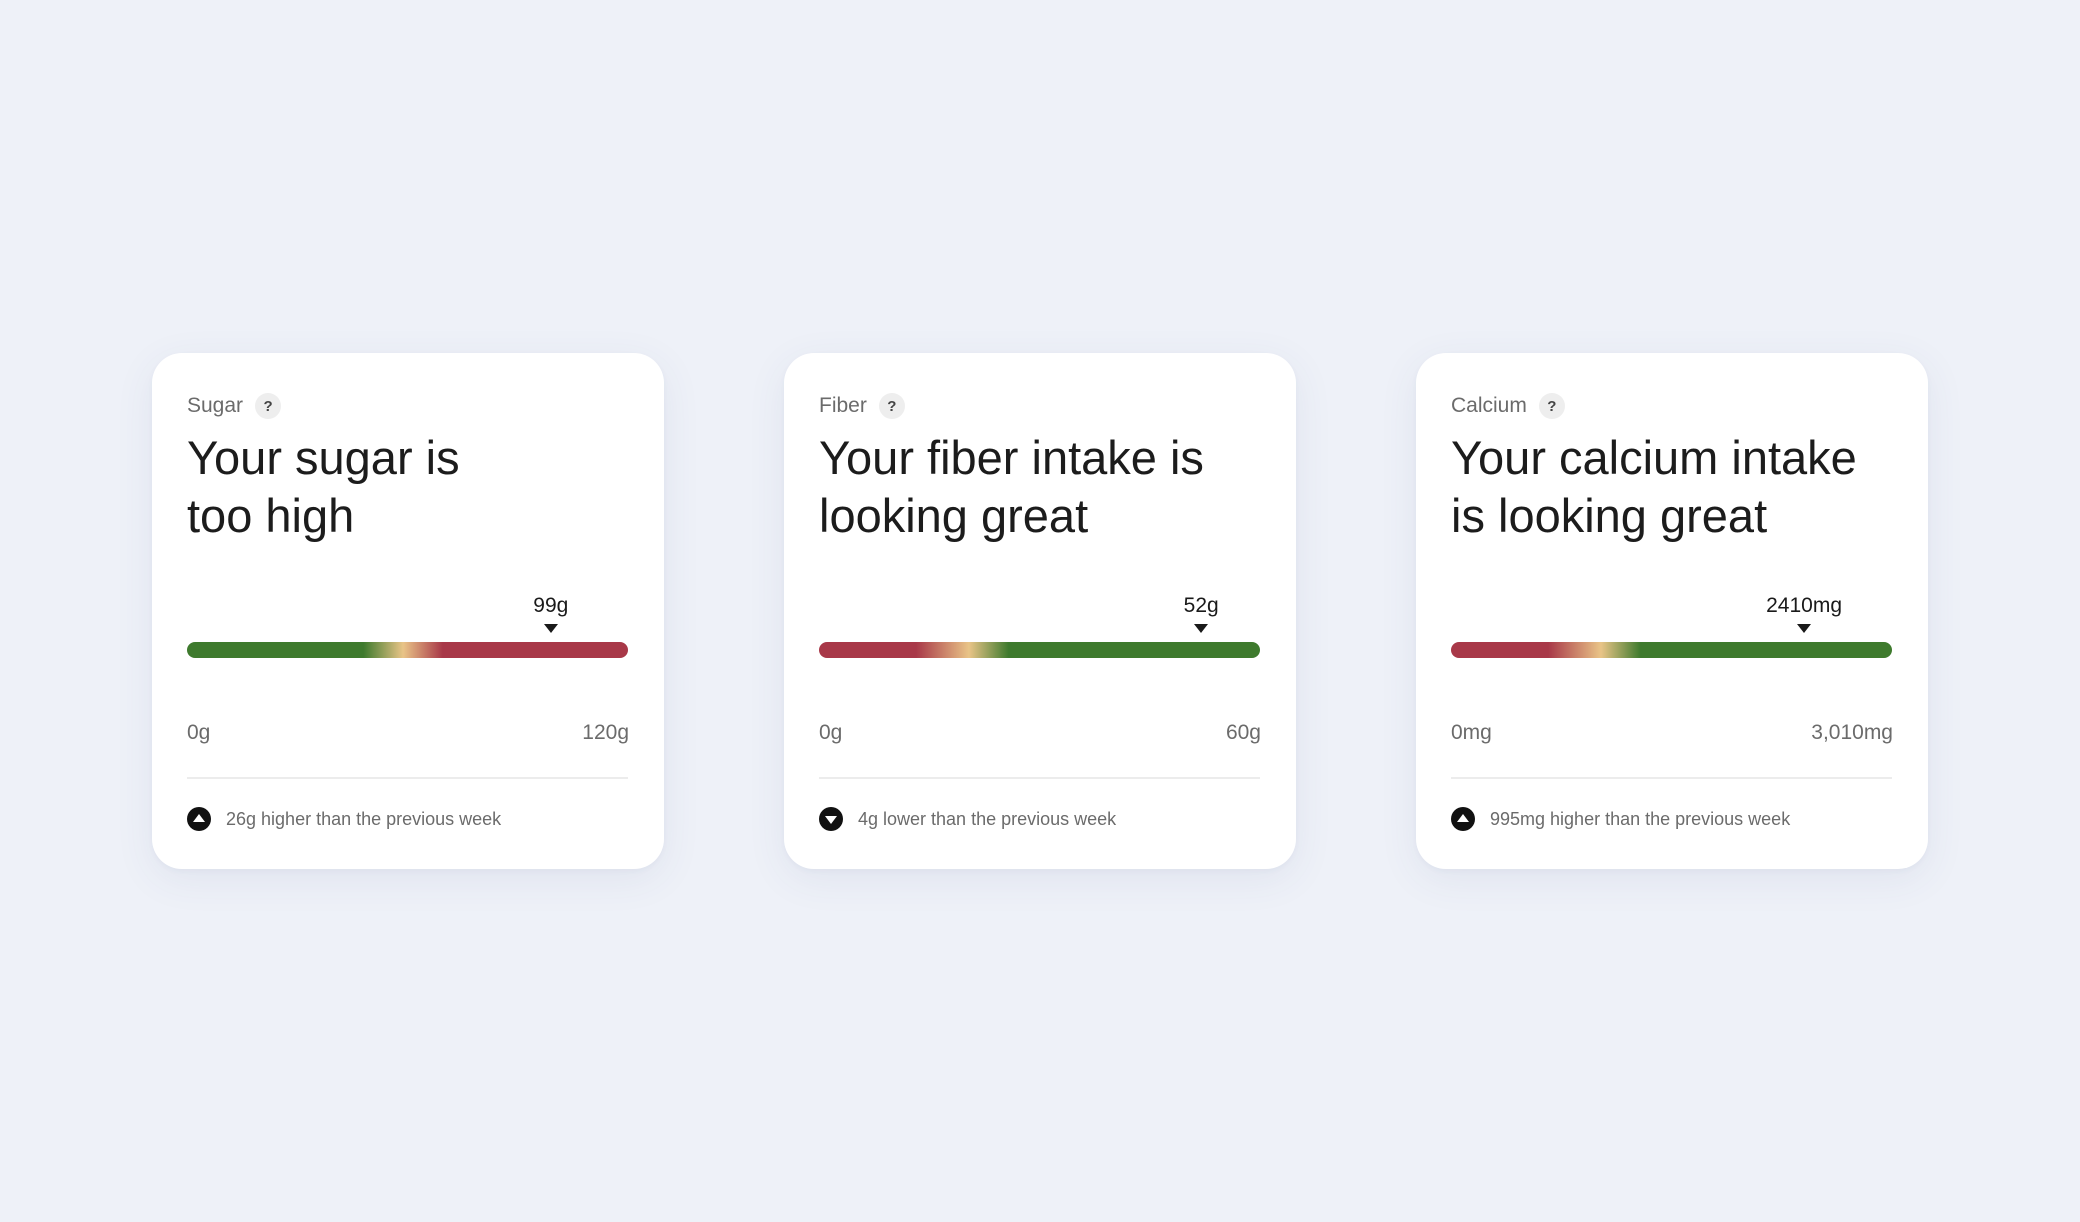 The width and height of the screenshot is (2080, 1222). I want to click on range-max-label: 60g, so click(1243, 732).